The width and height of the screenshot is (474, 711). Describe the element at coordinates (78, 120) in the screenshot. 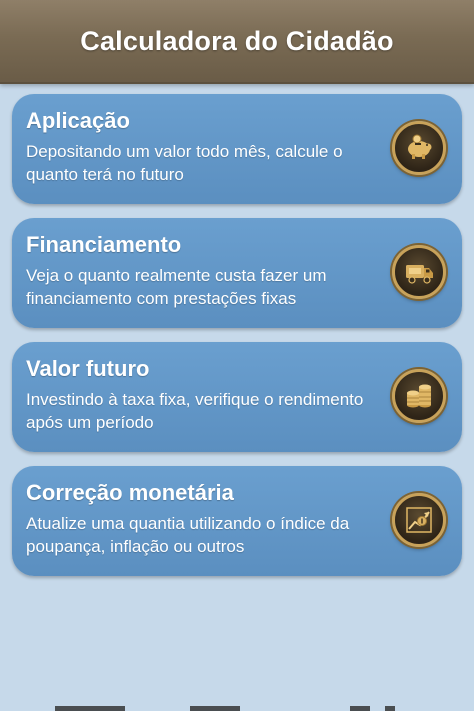

I see `card-title: Aplicação` at that location.